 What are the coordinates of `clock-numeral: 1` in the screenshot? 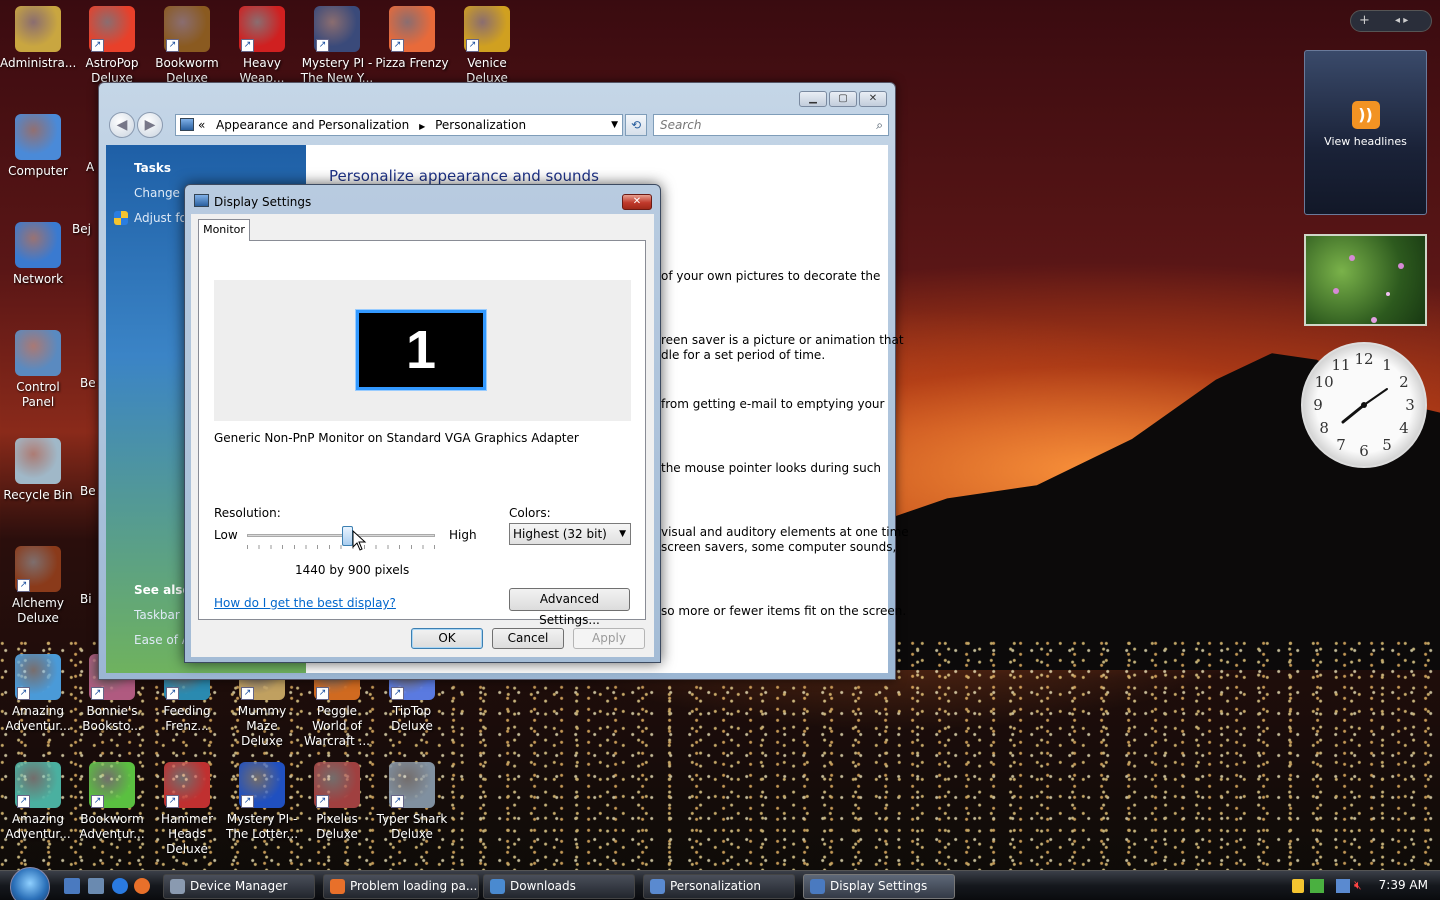 It's located at (1387, 365).